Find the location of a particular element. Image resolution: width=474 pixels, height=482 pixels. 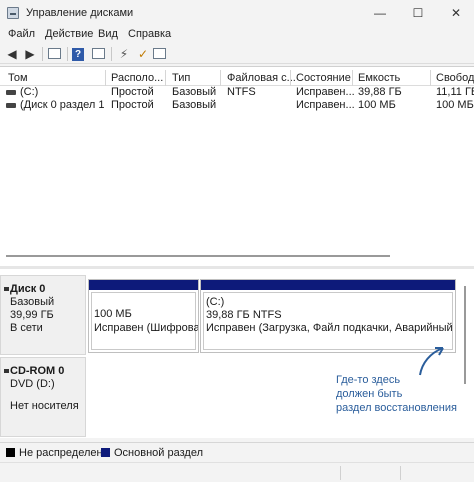

disk-0-label: Диск 0 Базовый 39,99 ГБ В сети is located at coordinates (43, 315).